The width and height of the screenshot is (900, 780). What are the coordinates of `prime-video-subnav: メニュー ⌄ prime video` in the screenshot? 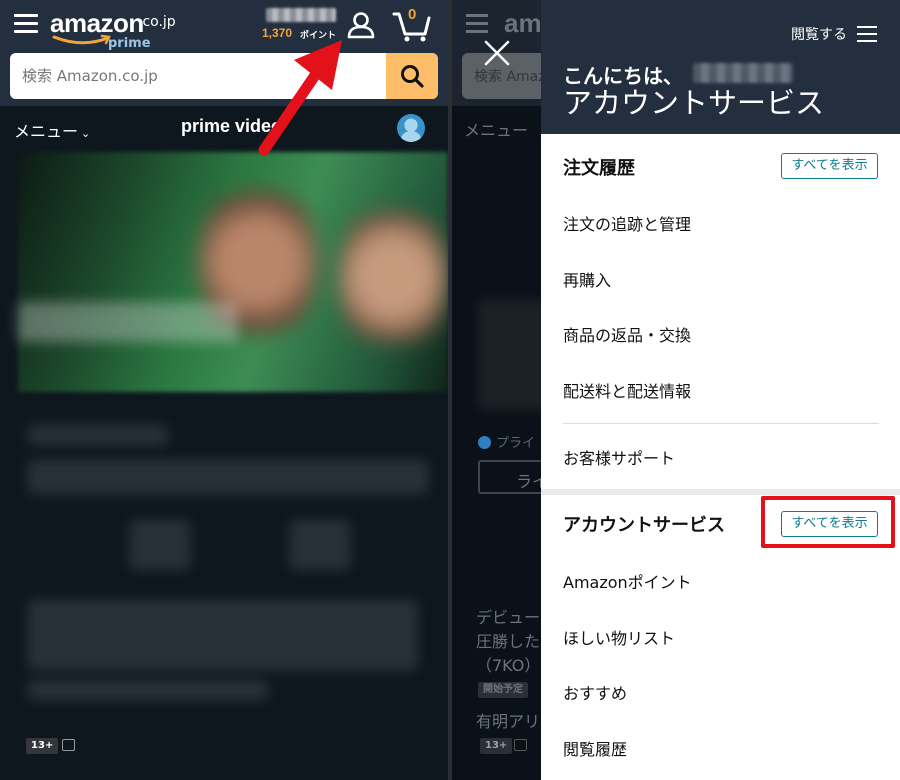 It's located at (224, 129).